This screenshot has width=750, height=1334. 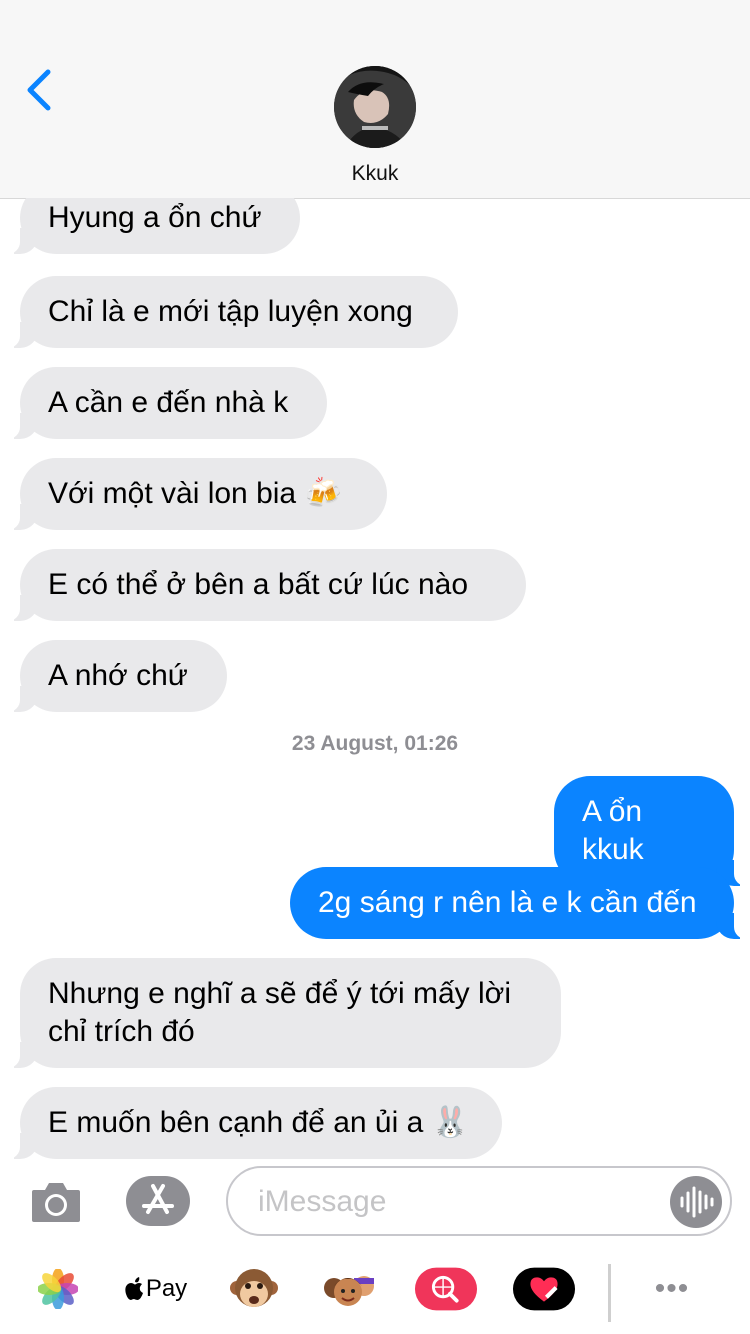 I want to click on timestamp-time: 01:26, so click(x=431, y=743).